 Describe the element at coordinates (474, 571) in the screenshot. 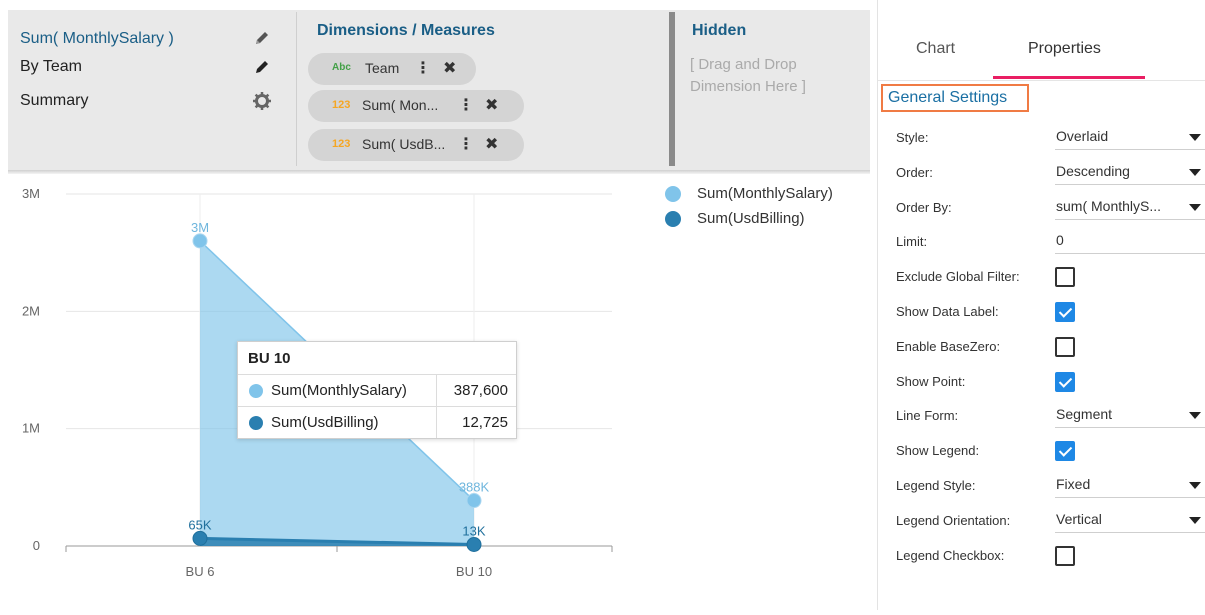

I see `x-tick-label: BU 10` at that location.